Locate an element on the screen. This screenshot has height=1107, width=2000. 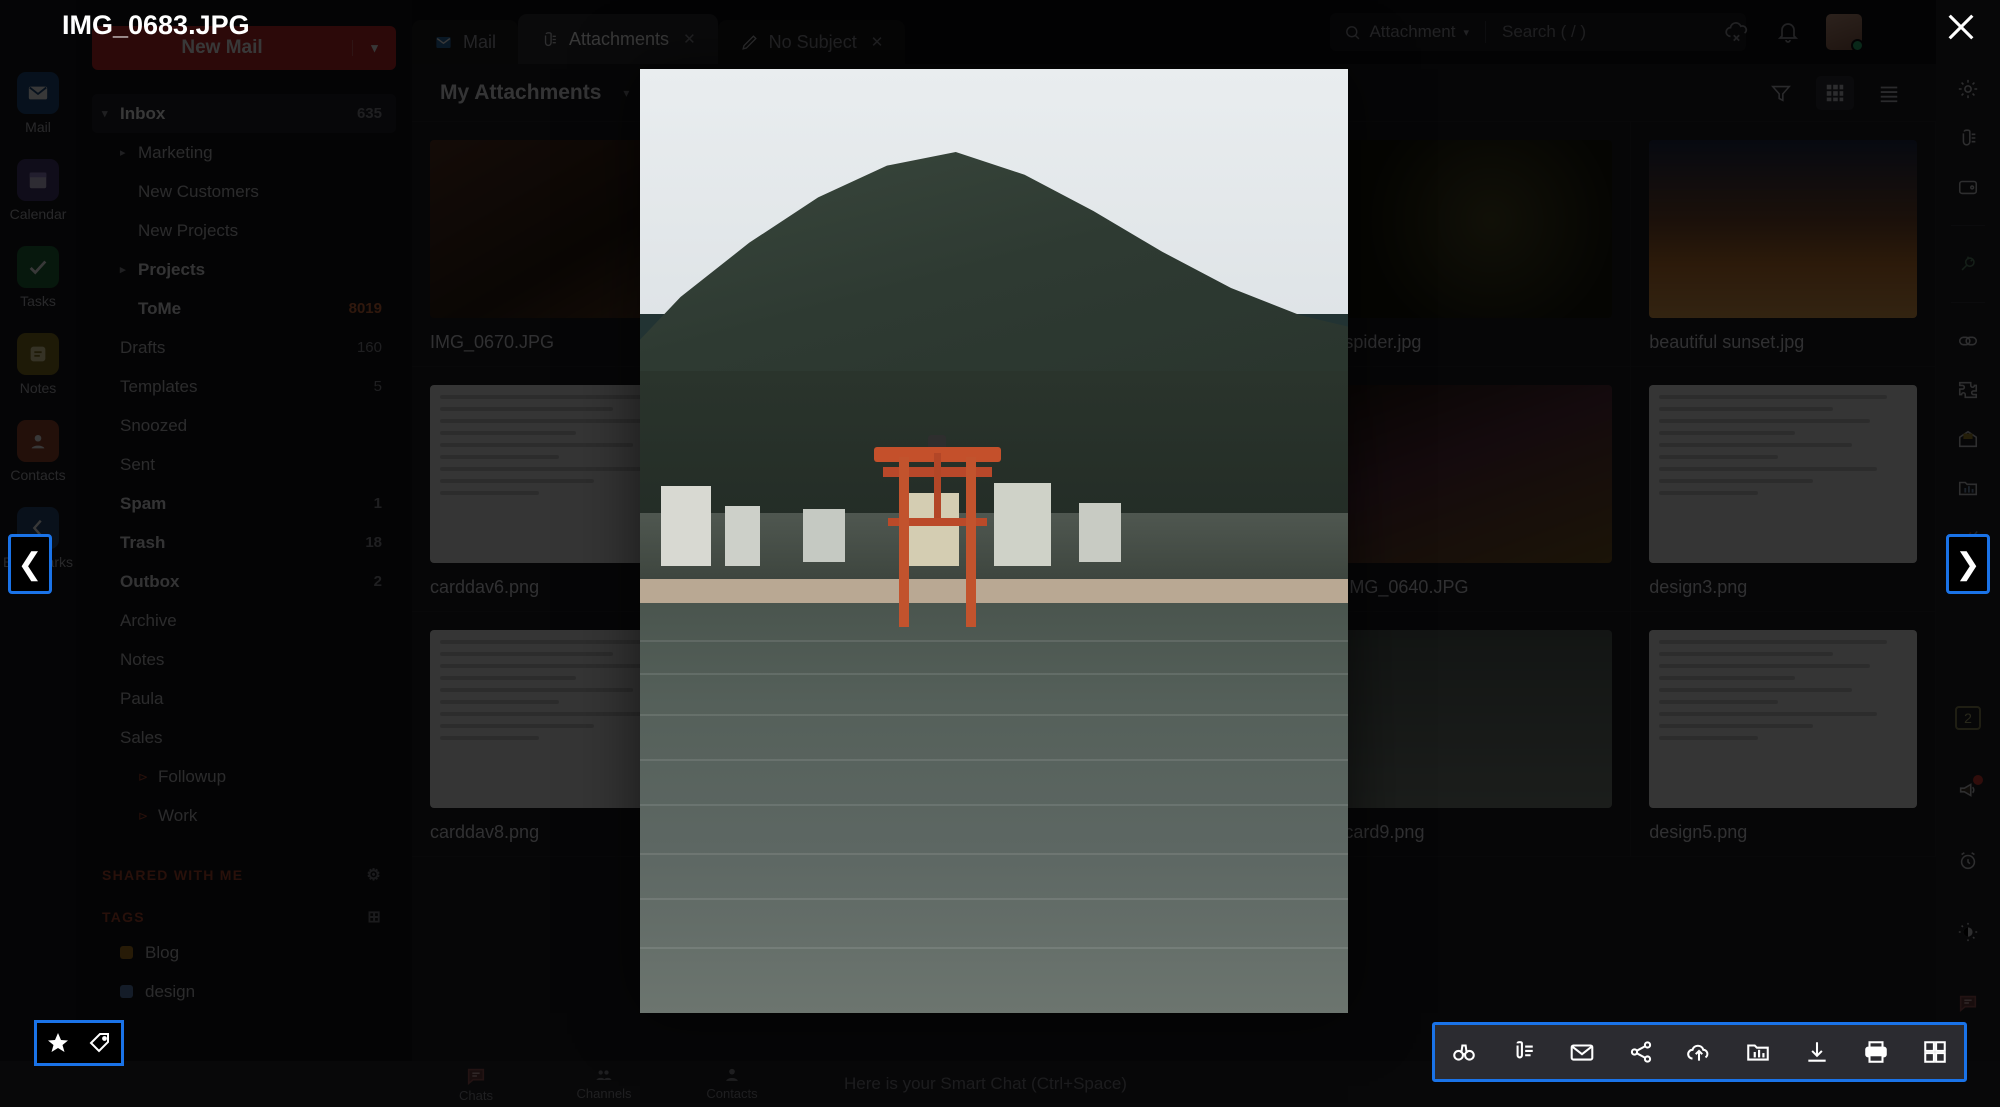
search-input: Search ( / ) is located at coordinates (1617, 32).